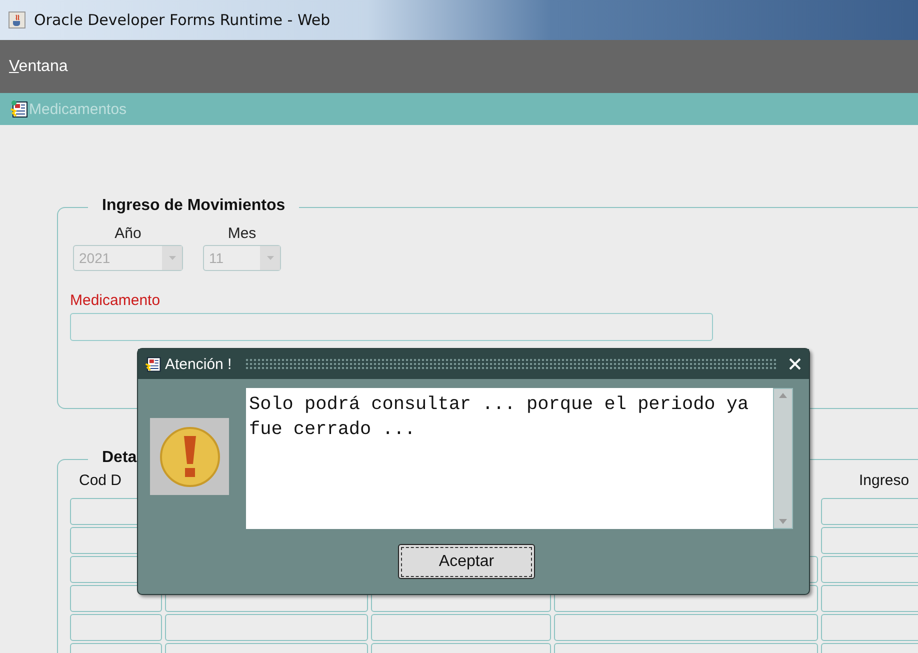 Image resolution: width=918 pixels, height=653 pixels. Describe the element at coordinates (783, 521) in the screenshot. I see `scroll-down-icon` at that location.